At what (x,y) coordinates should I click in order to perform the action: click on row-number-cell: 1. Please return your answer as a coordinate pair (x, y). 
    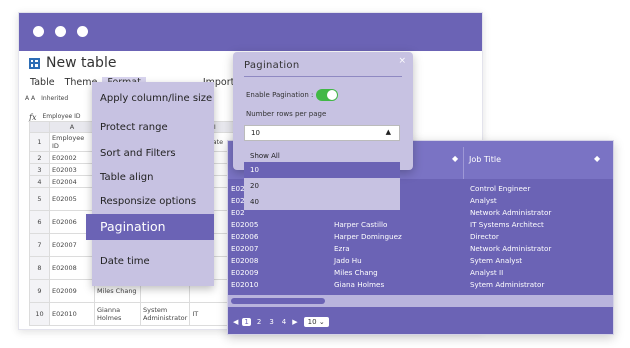
    Looking at the image, I should click on (39, 142).